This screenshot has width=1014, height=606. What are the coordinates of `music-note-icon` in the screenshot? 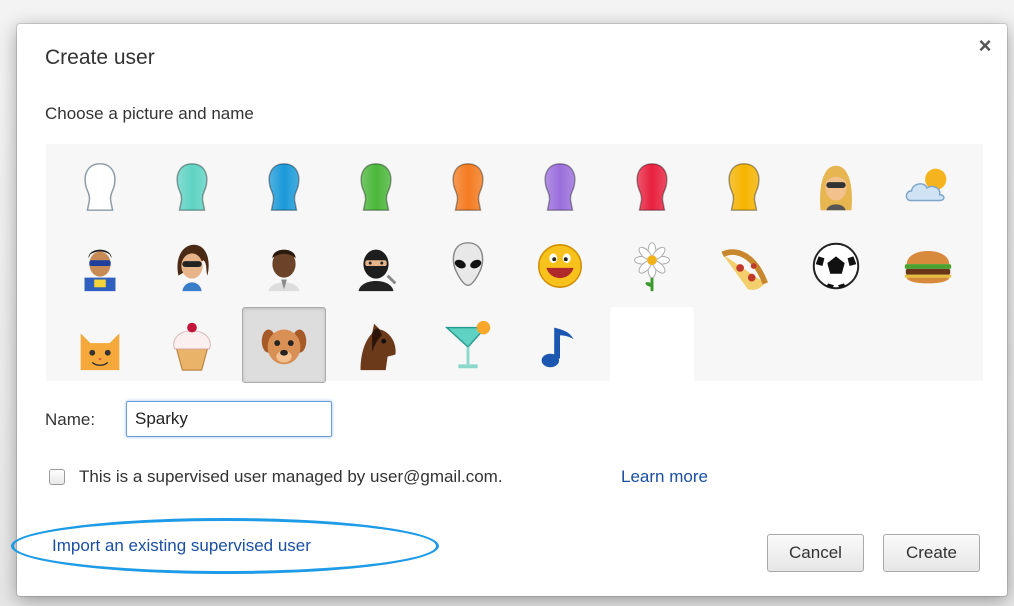 It's located at (560, 345).